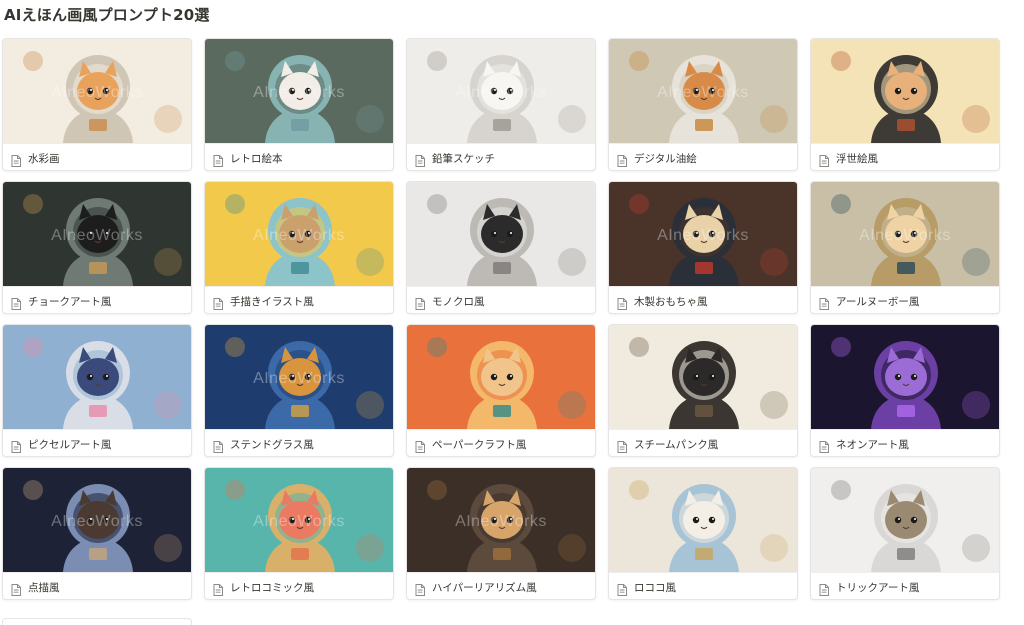  What do you see at coordinates (905, 299) in the screenshot?
I see `card-label-row: アールヌーボー風` at bounding box center [905, 299].